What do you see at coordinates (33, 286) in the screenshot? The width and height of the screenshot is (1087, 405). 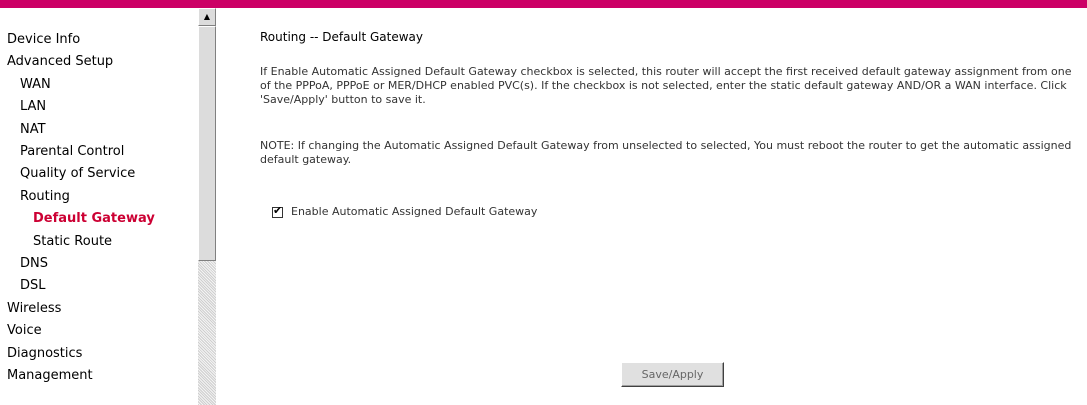 I see `sidebar-item-dsl: DSL` at bounding box center [33, 286].